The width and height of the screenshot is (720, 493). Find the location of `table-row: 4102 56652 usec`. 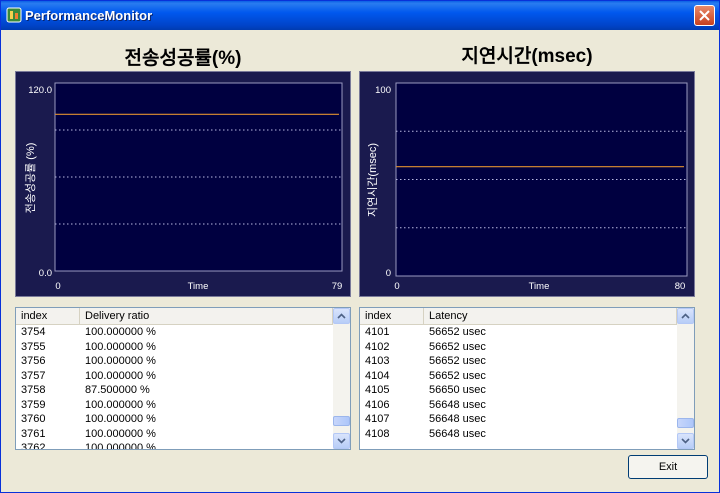

table-row: 4102 56652 usec is located at coordinates (518, 347).